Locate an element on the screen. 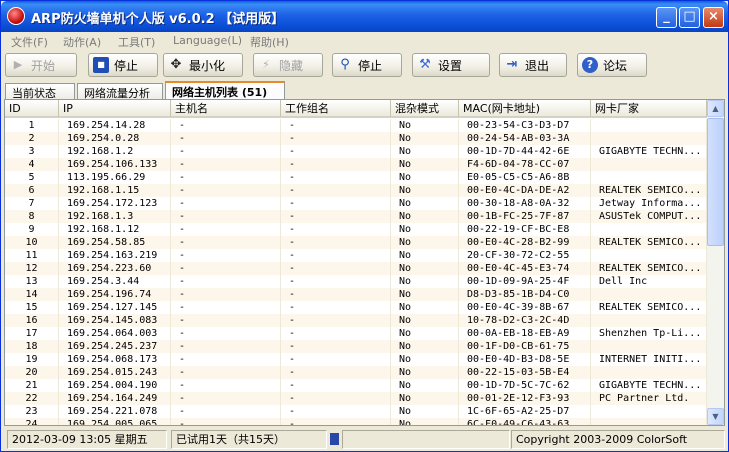 The height and width of the screenshot is (452, 729). minimize-window-button: _ is located at coordinates (666, 17).